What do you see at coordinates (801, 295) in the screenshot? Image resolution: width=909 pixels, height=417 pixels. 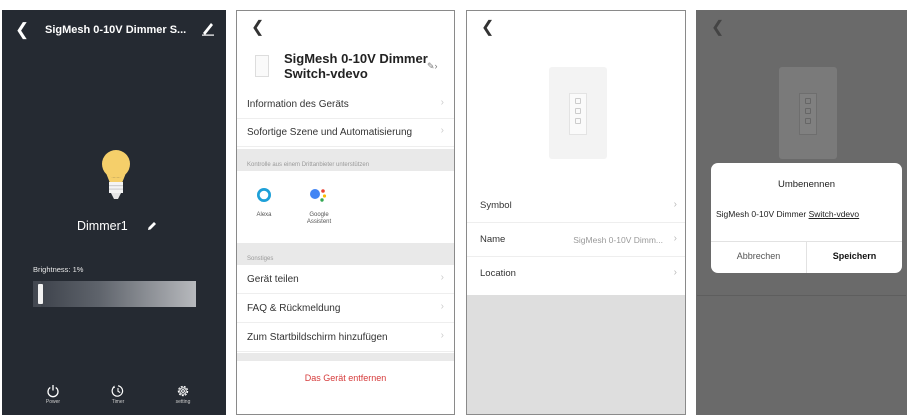 I see `divider` at bounding box center [801, 295].